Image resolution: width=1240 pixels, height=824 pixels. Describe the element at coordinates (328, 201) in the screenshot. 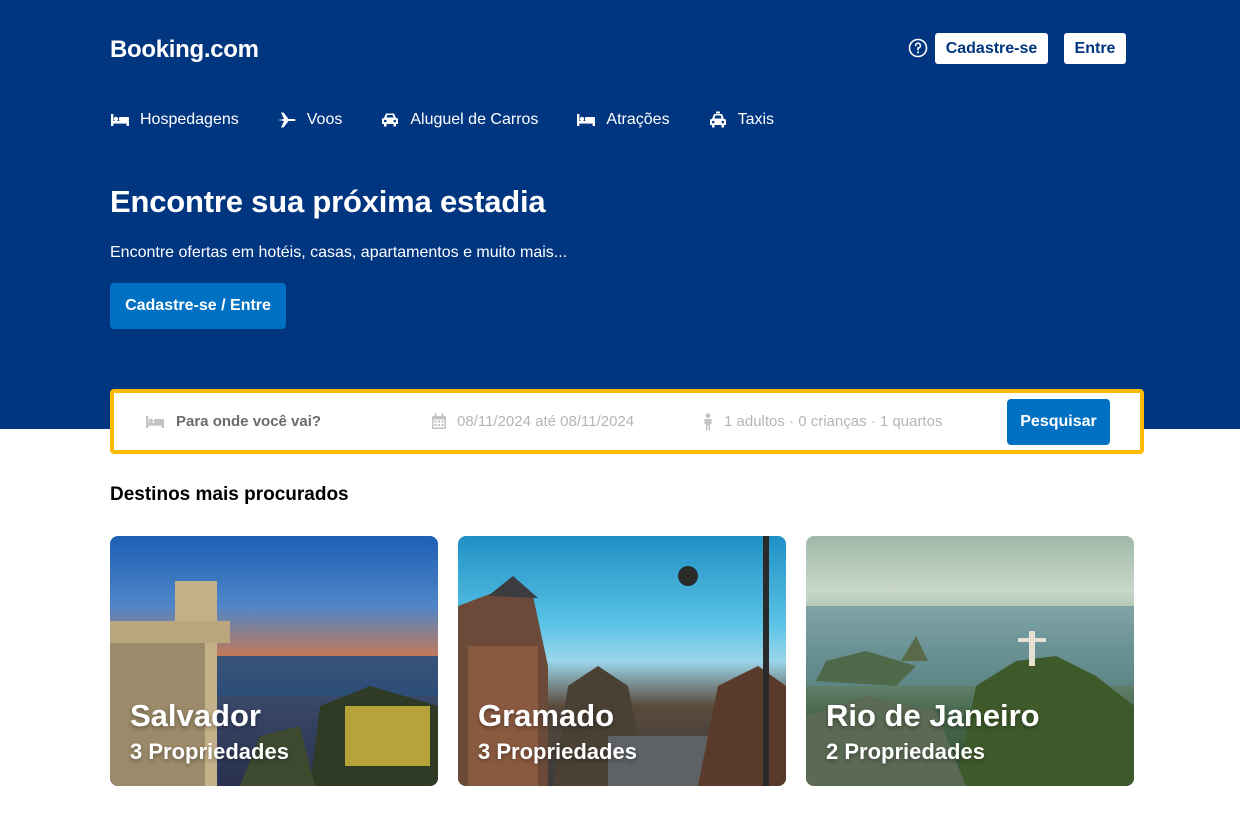

I see `hero-title: Encontre sua próxima estadia` at that location.